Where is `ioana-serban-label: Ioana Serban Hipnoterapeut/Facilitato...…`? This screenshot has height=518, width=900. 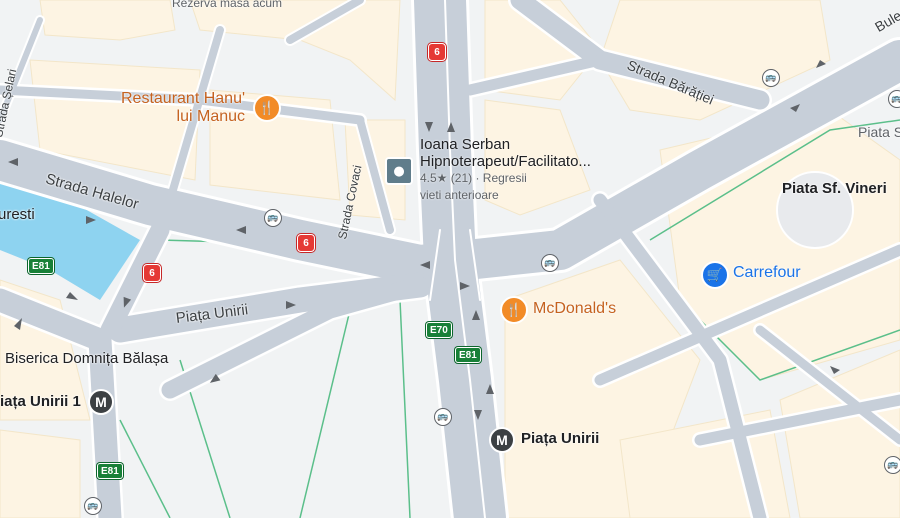 ioana-serban-label: Ioana Serban Hipnoterapeut/Facilitato...… is located at coordinates (505, 170).